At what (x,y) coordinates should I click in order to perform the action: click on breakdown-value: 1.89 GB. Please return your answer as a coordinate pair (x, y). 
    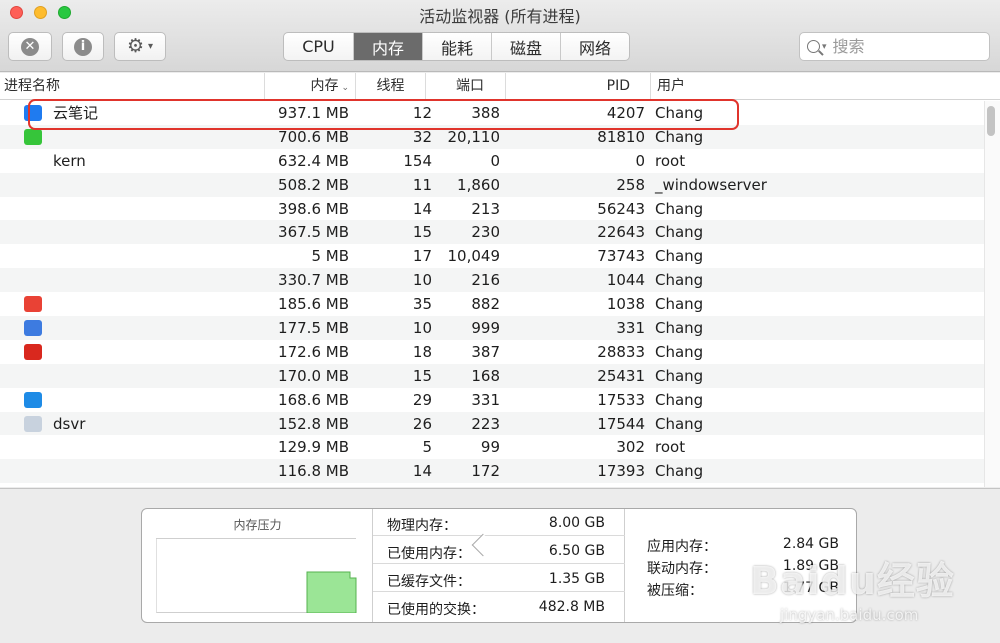
    Looking at the image, I should click on (810, 566).